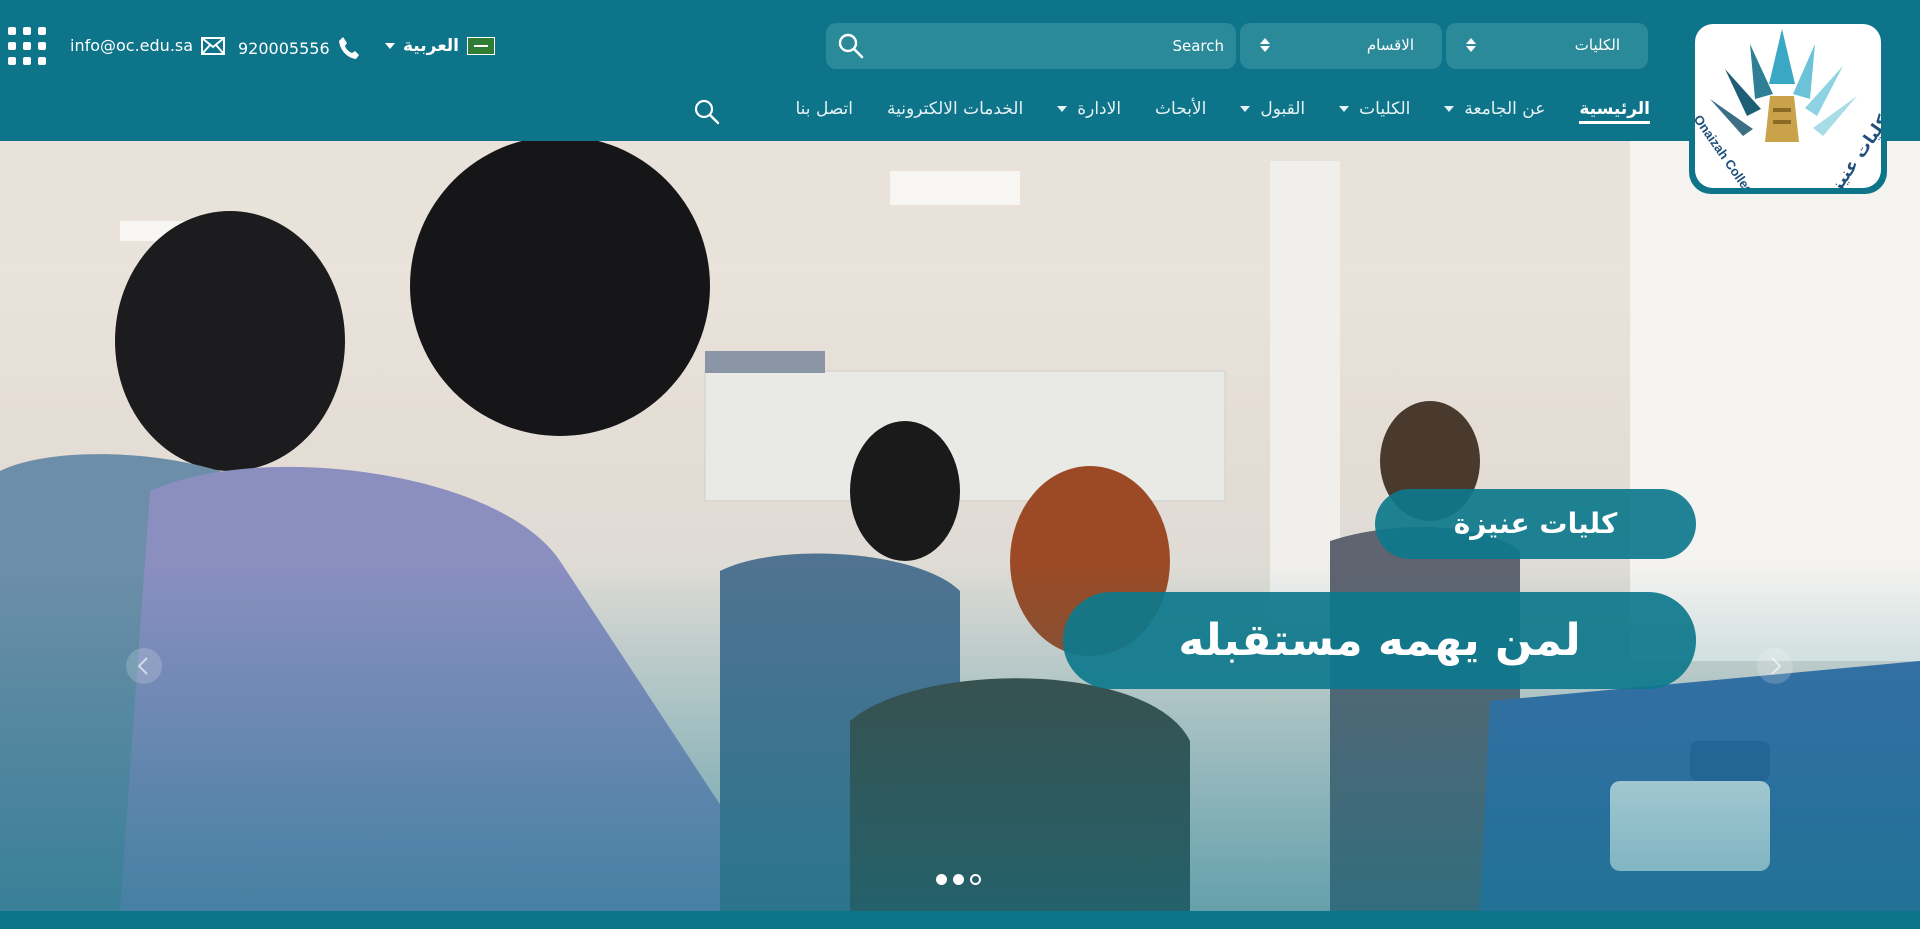 This screenshot has height=929, width=1920. I want to click on colleges-select: الكليات, so click(1547, 46).